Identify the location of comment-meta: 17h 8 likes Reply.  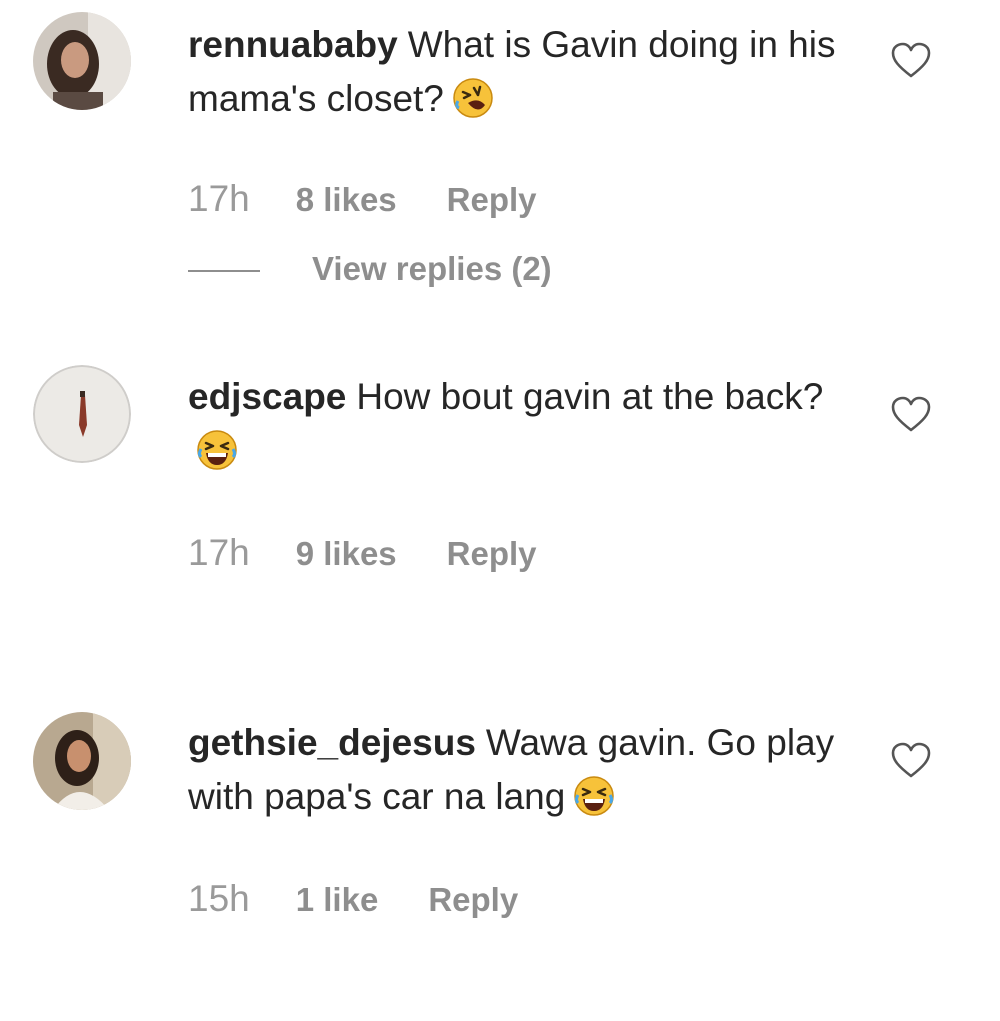
(362, 199).